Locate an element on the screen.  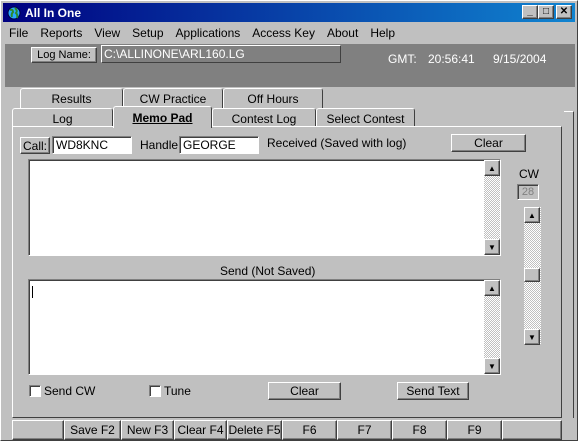
text-cursor is located at coordinates (32, 292).